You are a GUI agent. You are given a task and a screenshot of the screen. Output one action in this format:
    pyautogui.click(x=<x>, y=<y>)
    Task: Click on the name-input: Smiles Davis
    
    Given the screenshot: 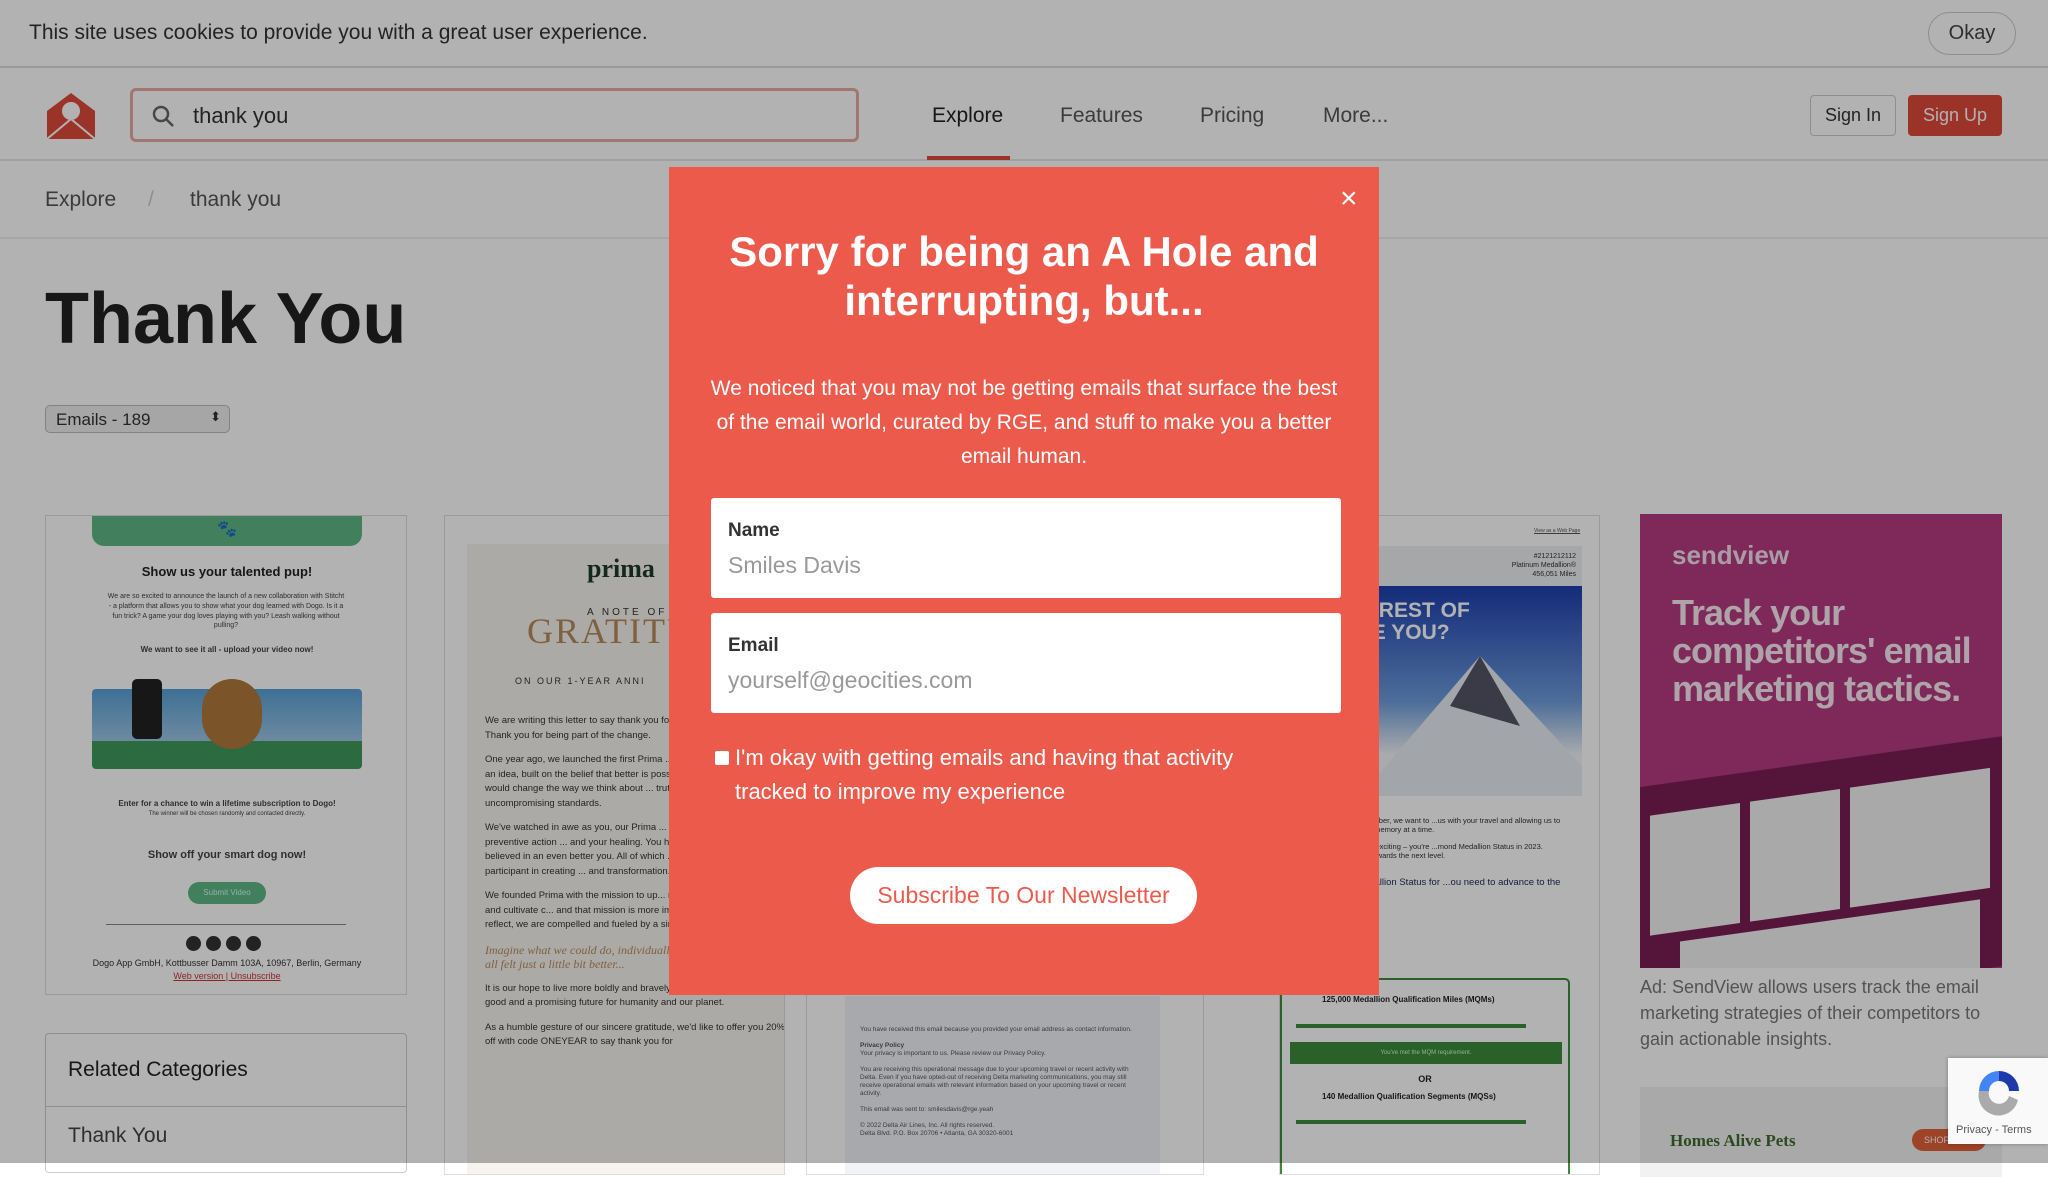 What is the action you would take?
    pyautogui.click(x=794, y=565)
    